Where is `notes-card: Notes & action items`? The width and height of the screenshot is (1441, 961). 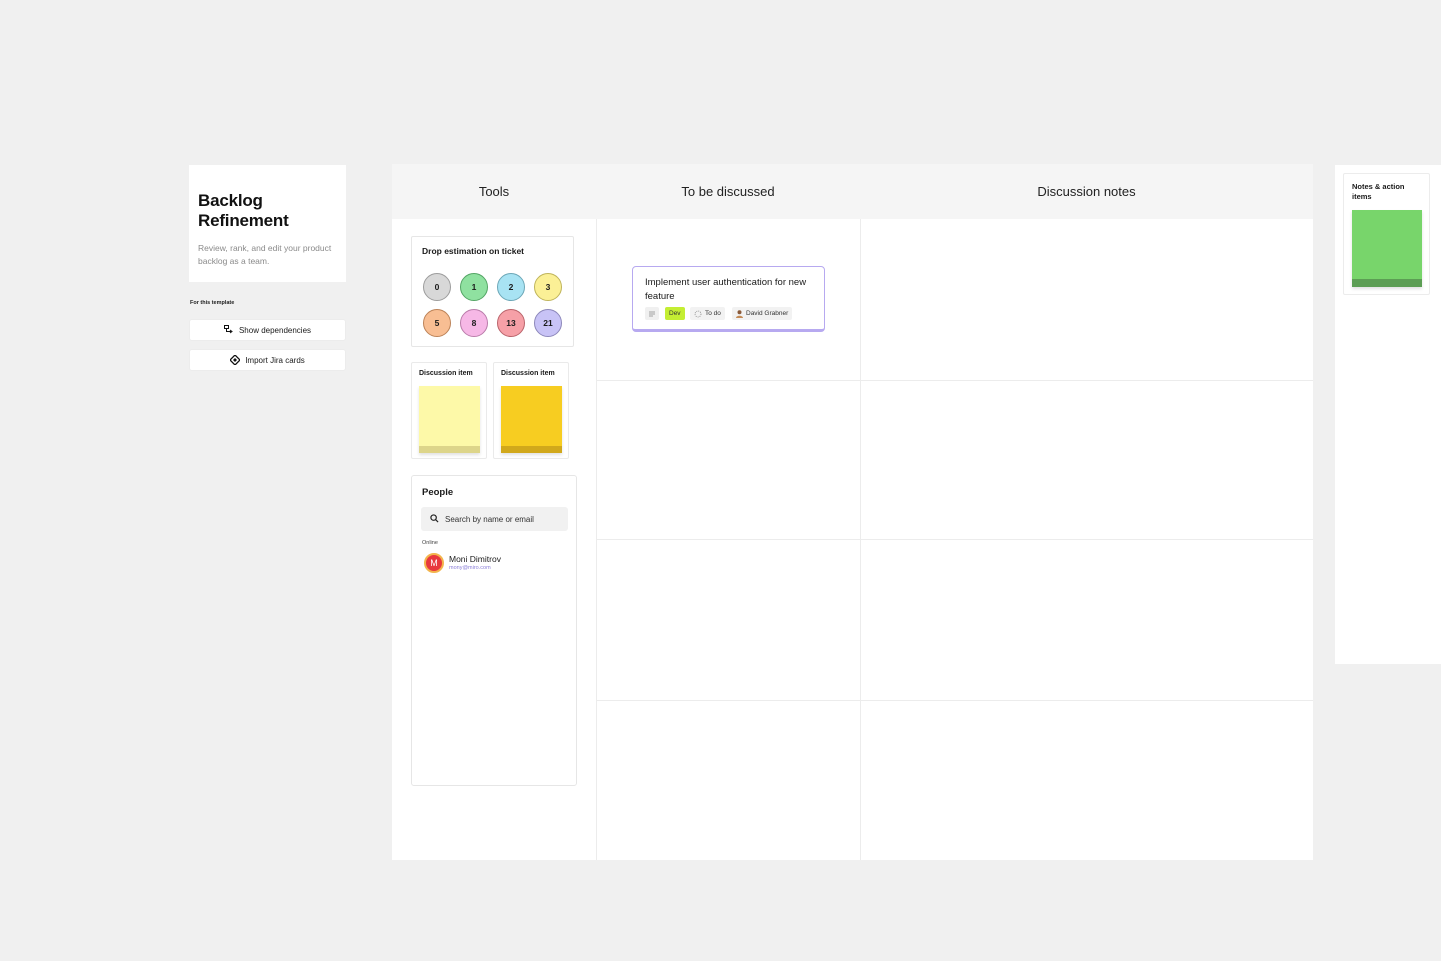
notes-card: Notes & action items is located at coordinates (1386, 234).